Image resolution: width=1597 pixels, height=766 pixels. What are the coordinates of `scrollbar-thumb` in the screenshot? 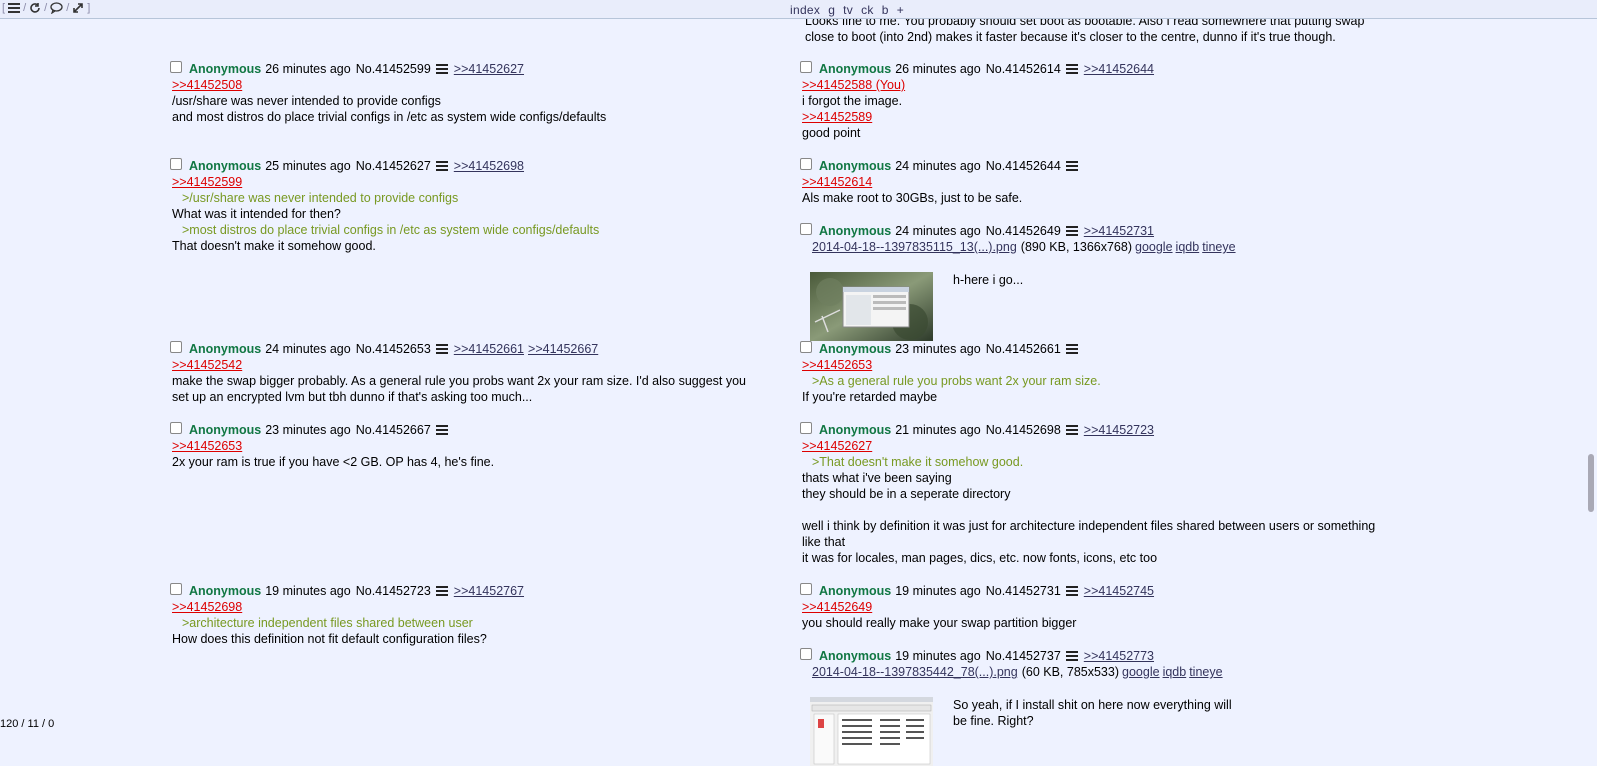 It's located at (1591, 483).